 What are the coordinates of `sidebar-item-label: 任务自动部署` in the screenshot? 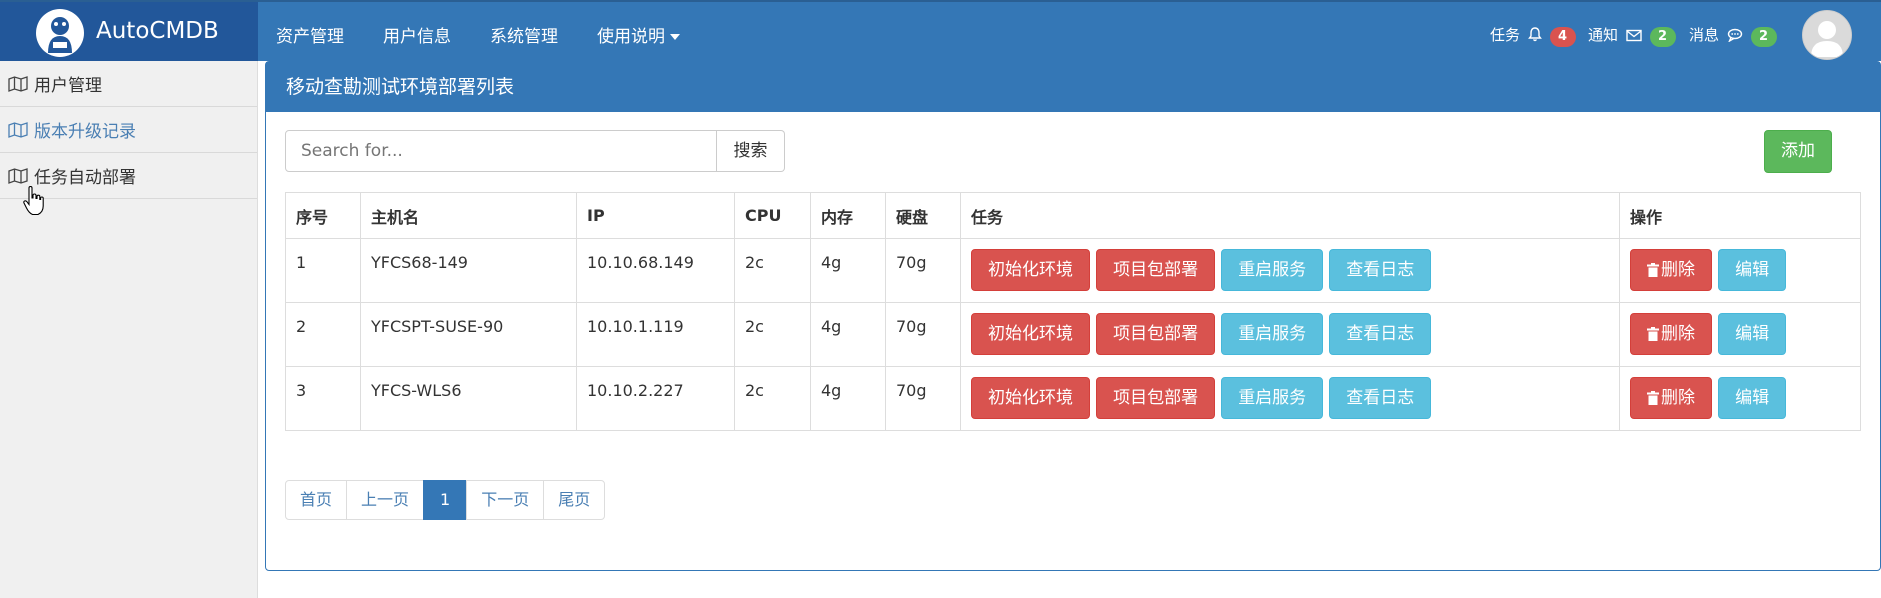 It's located at (85, 178).